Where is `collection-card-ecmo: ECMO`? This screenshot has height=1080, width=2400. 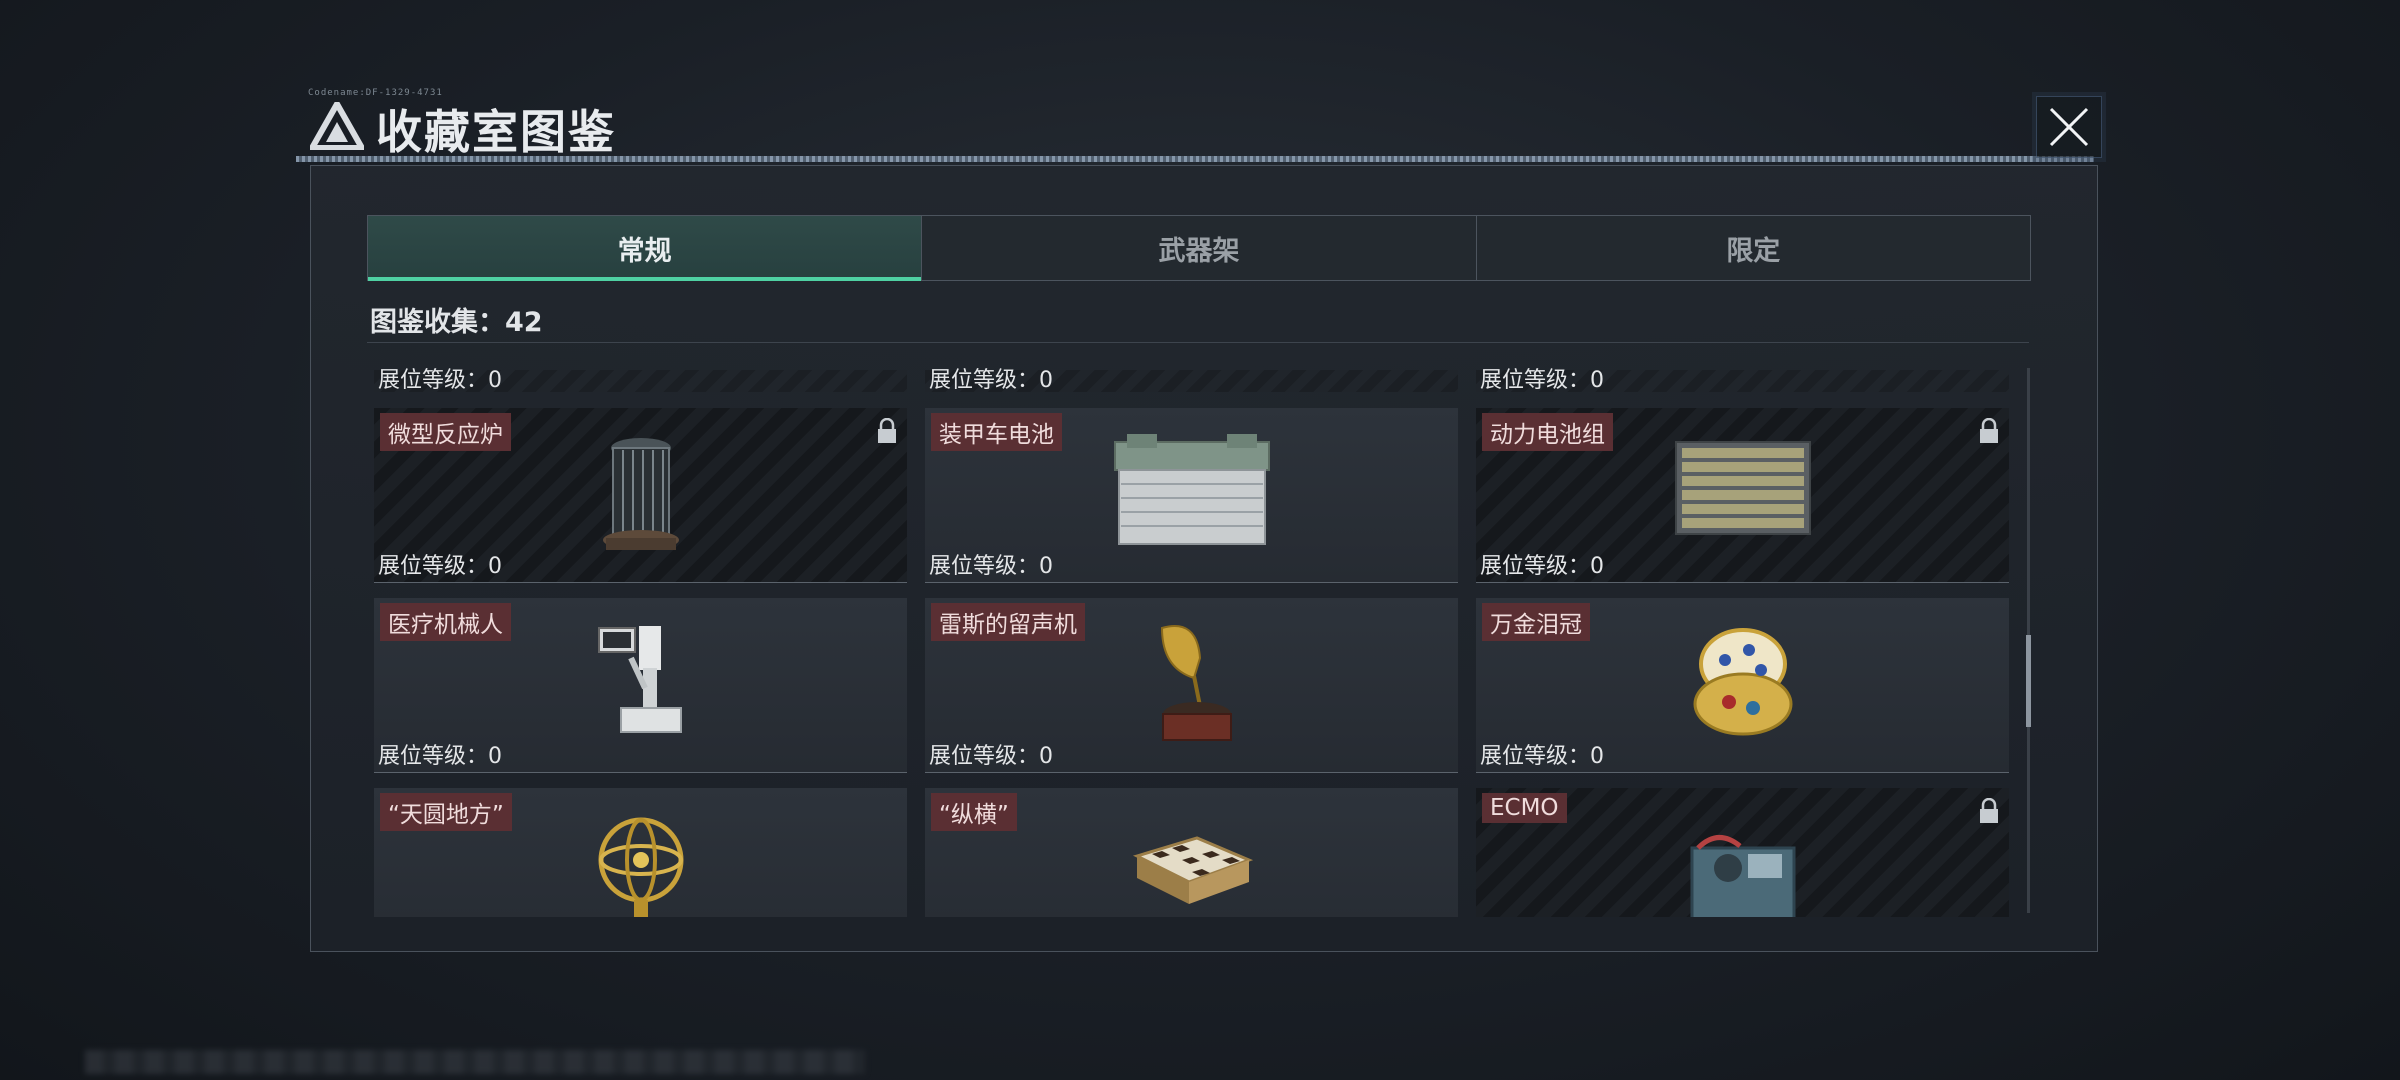 collection-card-ecmo: ECMO is located at coordinates (1742, 852).